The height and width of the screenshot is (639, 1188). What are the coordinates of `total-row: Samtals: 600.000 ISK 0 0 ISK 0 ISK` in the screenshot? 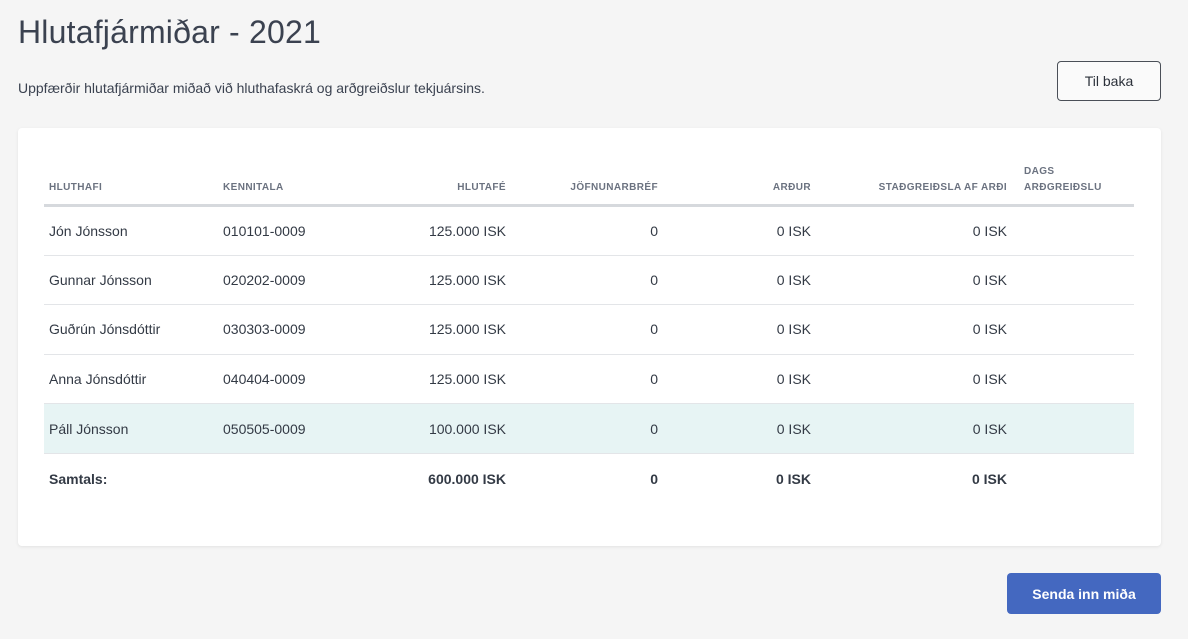 It's located at (589, 478).